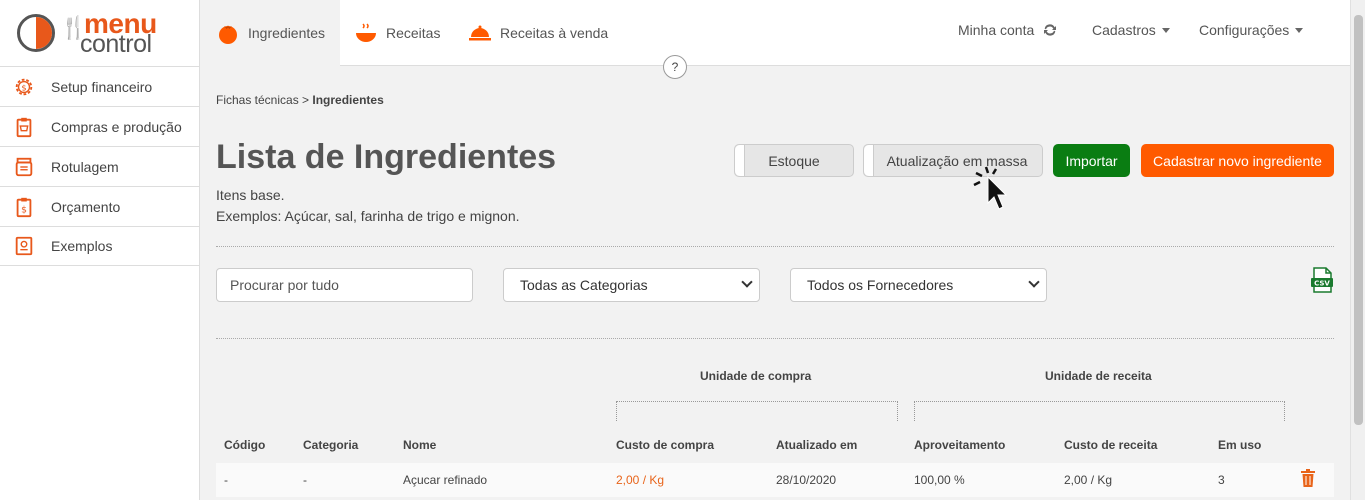  Describe the element at coordinates (990, 188) in the screenshot. I see `mouse-cursor-icon` at that location.